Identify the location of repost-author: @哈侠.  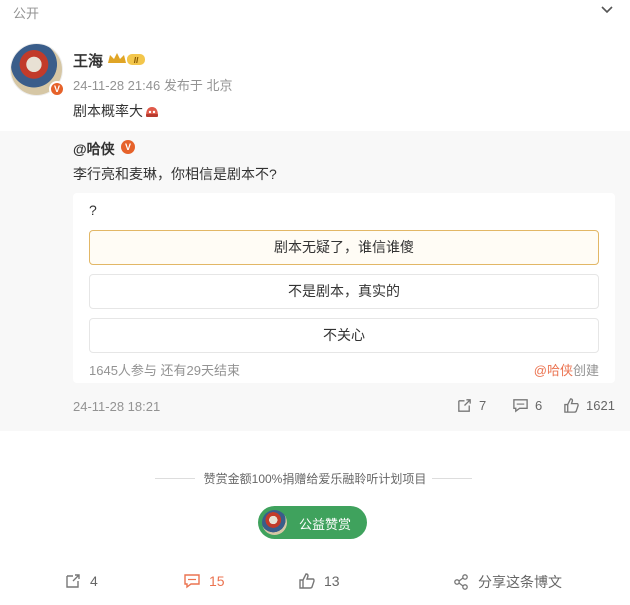
(94, 149).